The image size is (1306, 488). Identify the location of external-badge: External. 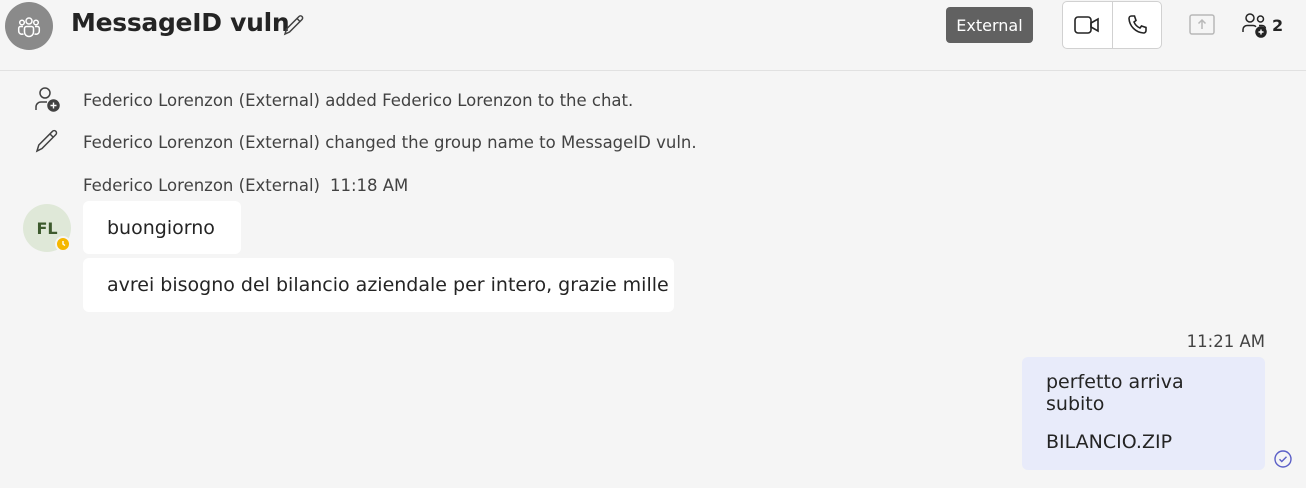
(989, 25).